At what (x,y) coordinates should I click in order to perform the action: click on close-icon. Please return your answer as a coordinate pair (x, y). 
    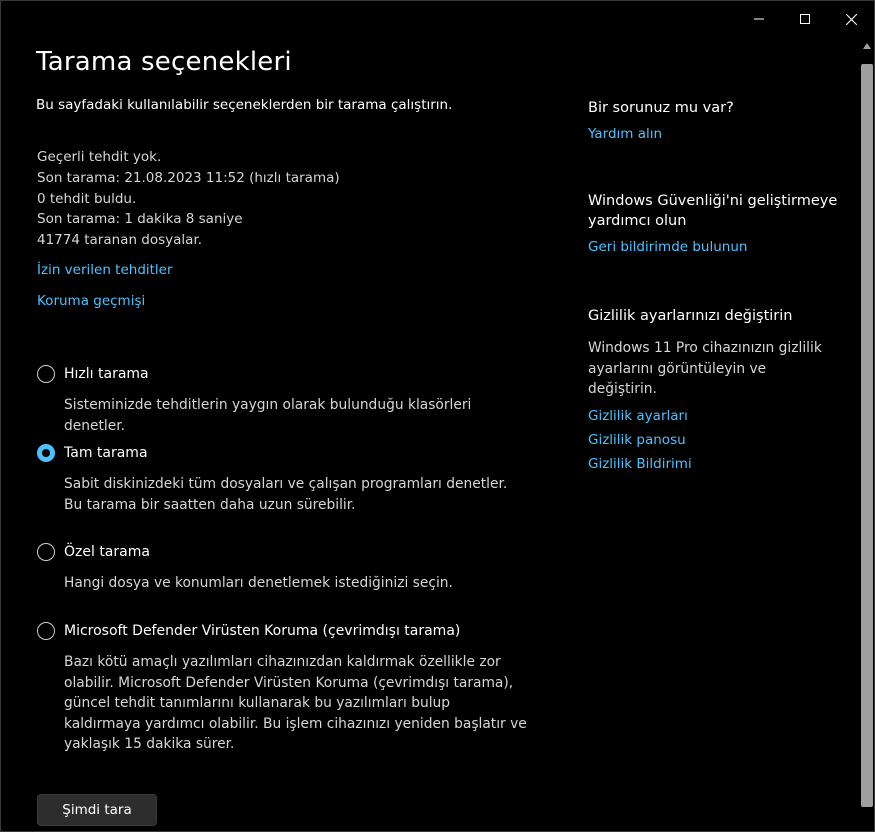
    Looking at the image, I should click on (851, 19).